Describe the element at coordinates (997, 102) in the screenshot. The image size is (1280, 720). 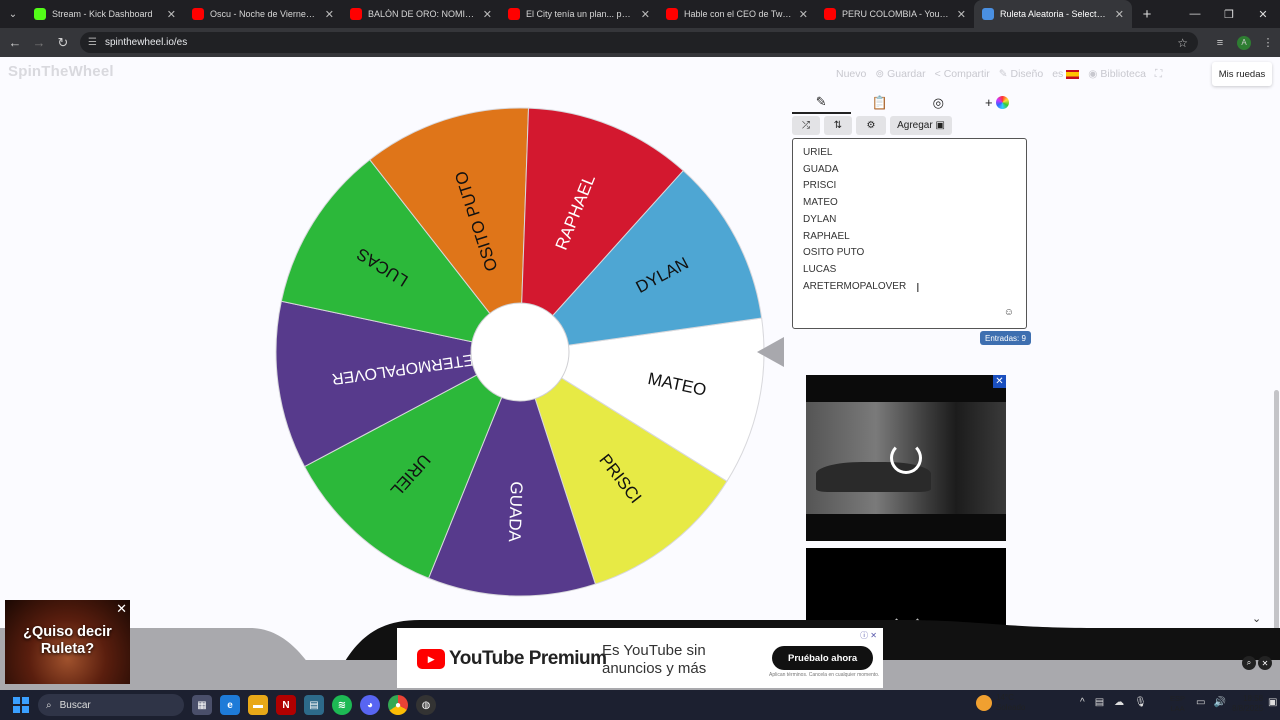
I see `add-color-icon: +` at that location.